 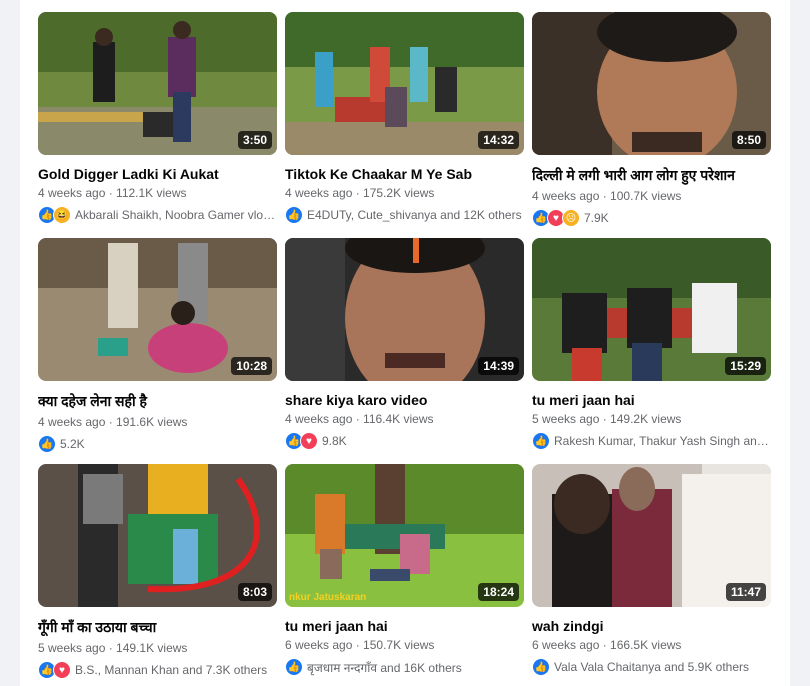 I want to click on video-title: दिल्ली मे लगी भारी आग लोग हुए परेशान, so click(x=651, y=175).